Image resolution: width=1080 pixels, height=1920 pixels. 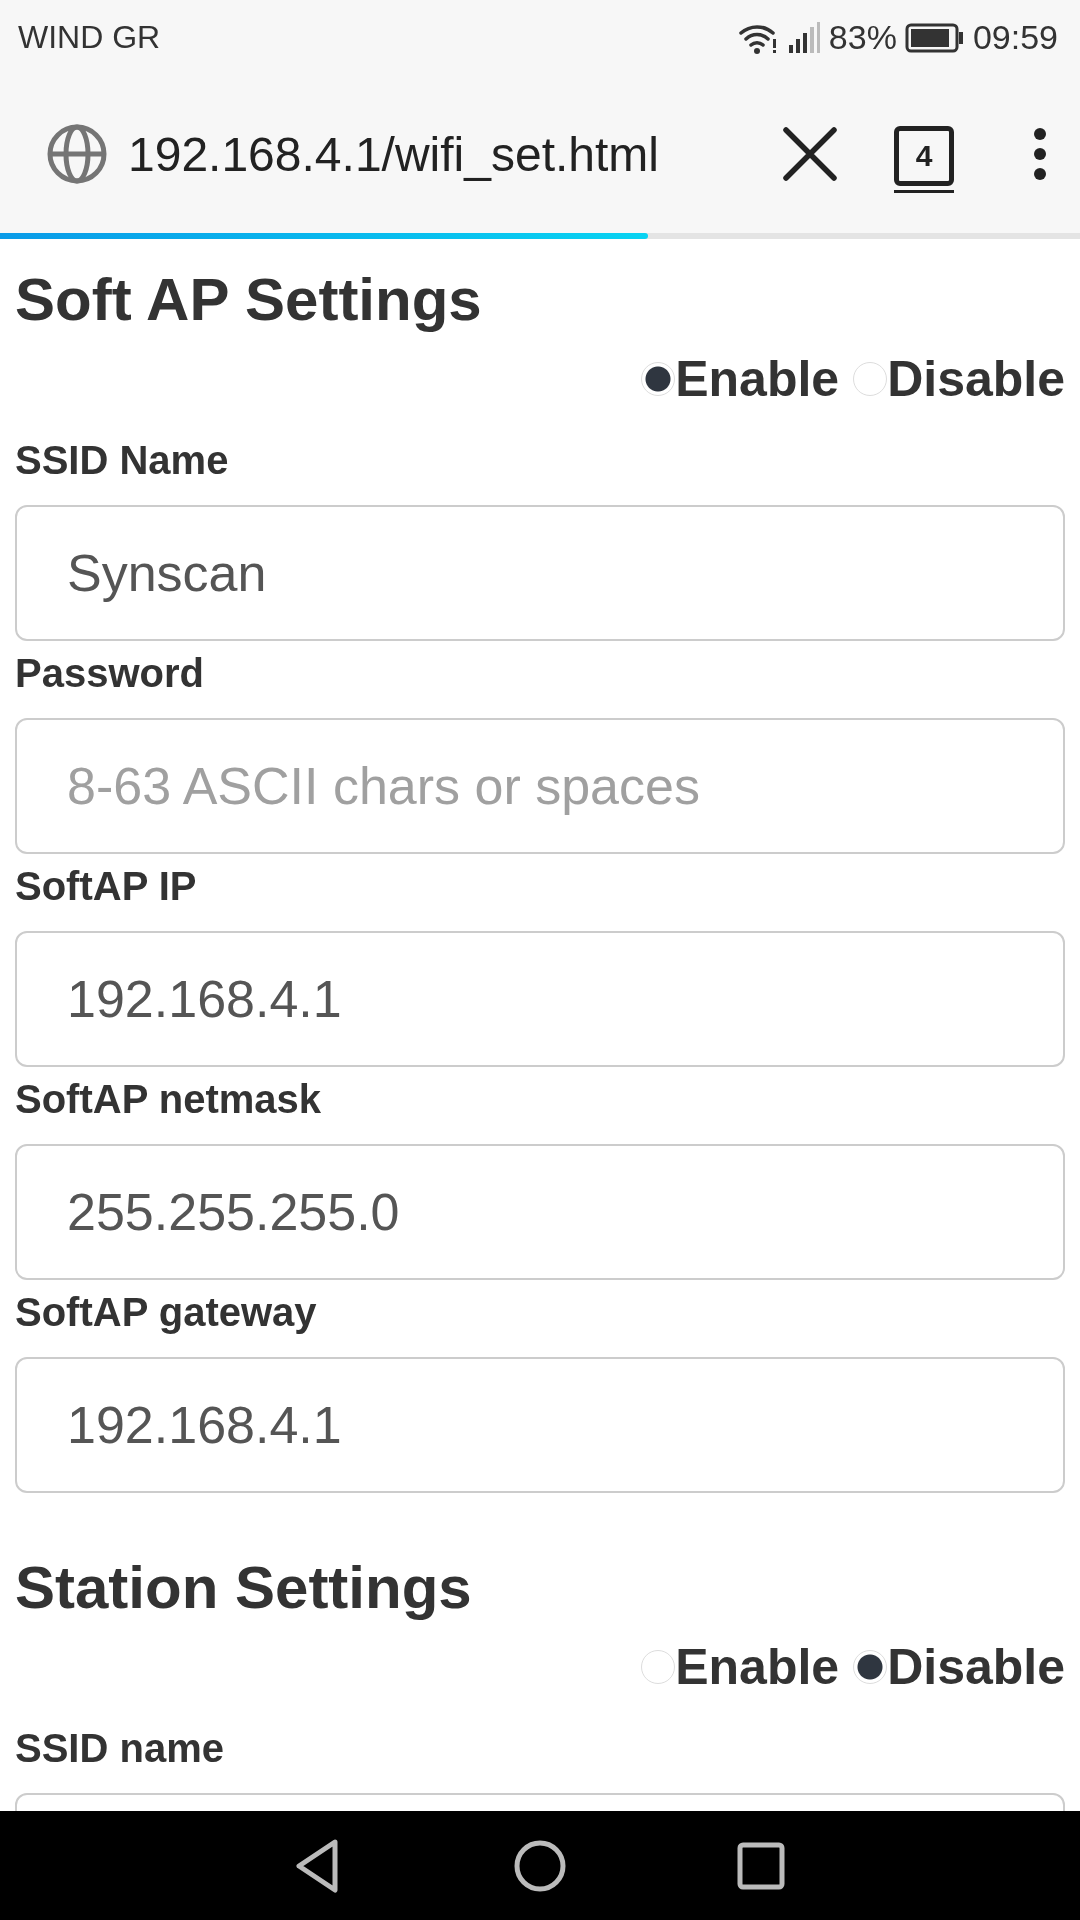 I want to click on menu-icon, so click(x=1040, y=154).